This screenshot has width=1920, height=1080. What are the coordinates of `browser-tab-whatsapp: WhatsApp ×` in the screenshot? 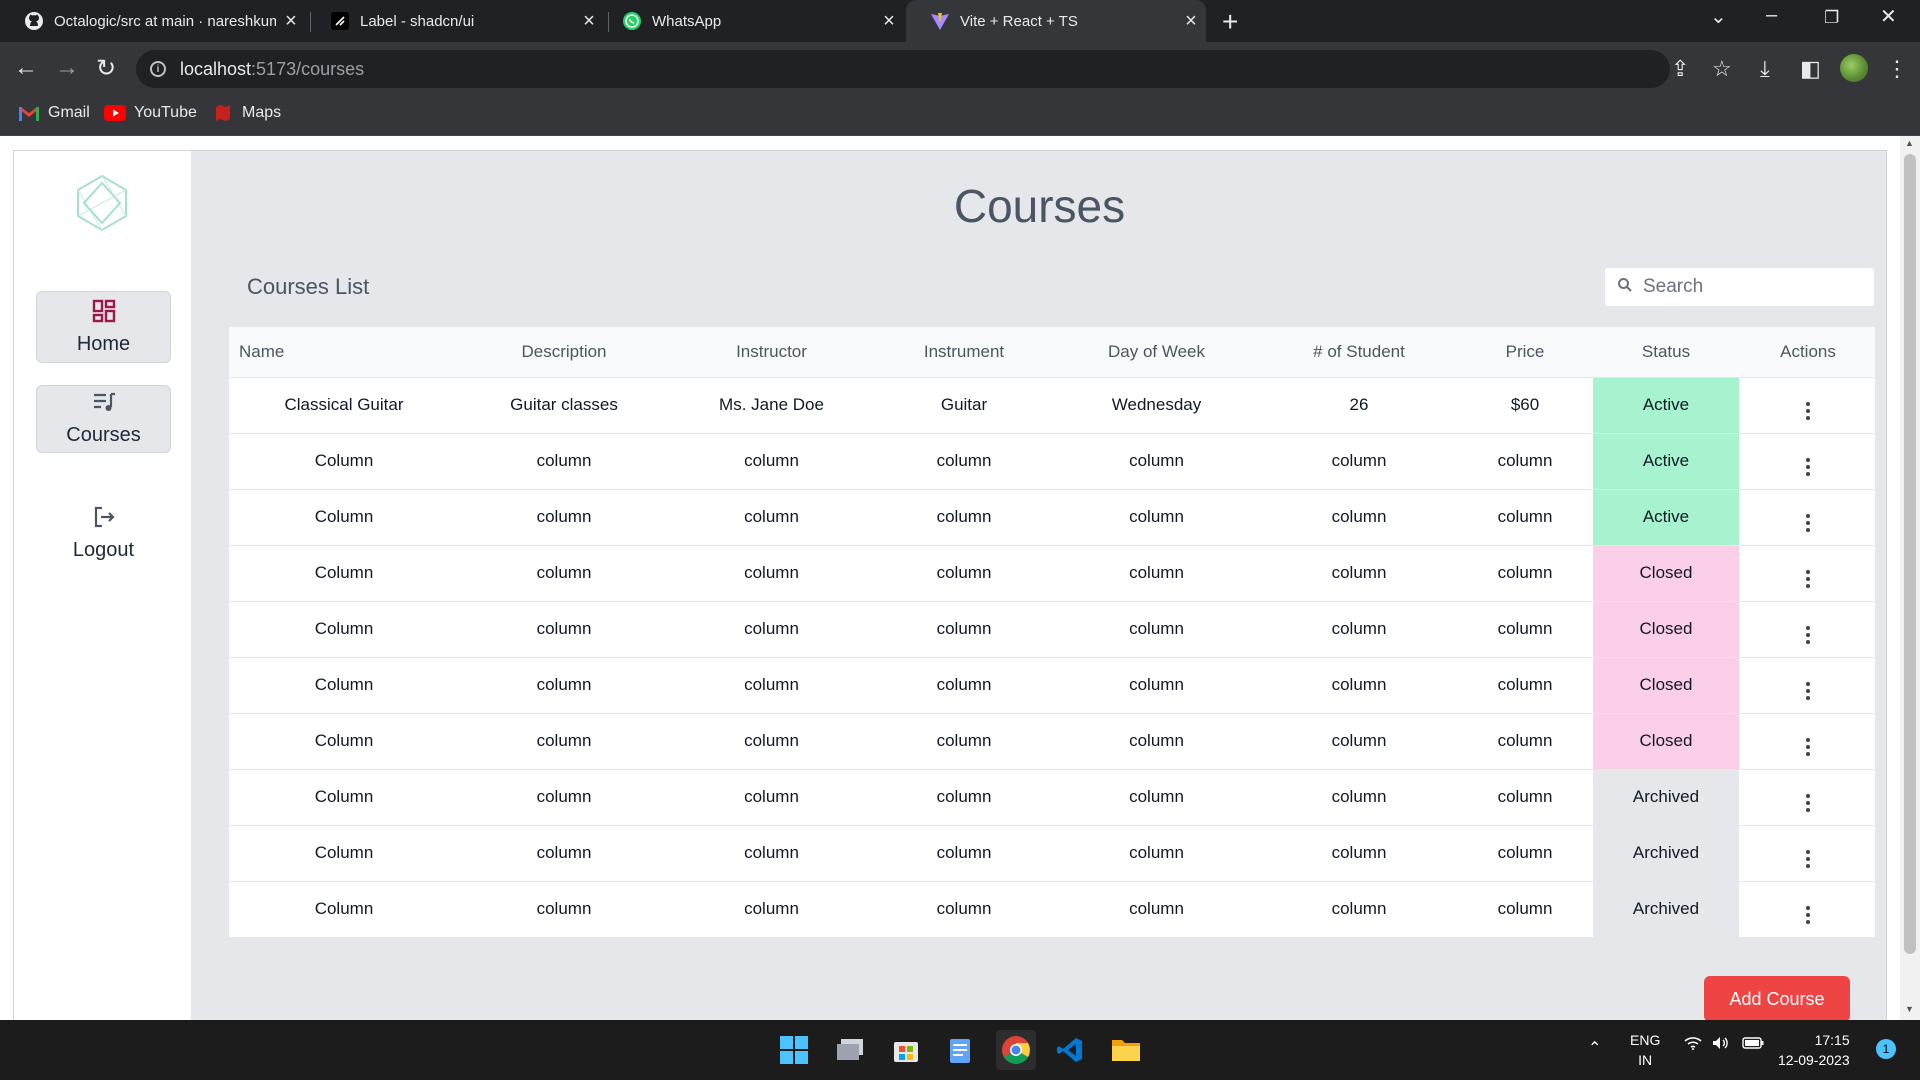 It's located at (751, 21).